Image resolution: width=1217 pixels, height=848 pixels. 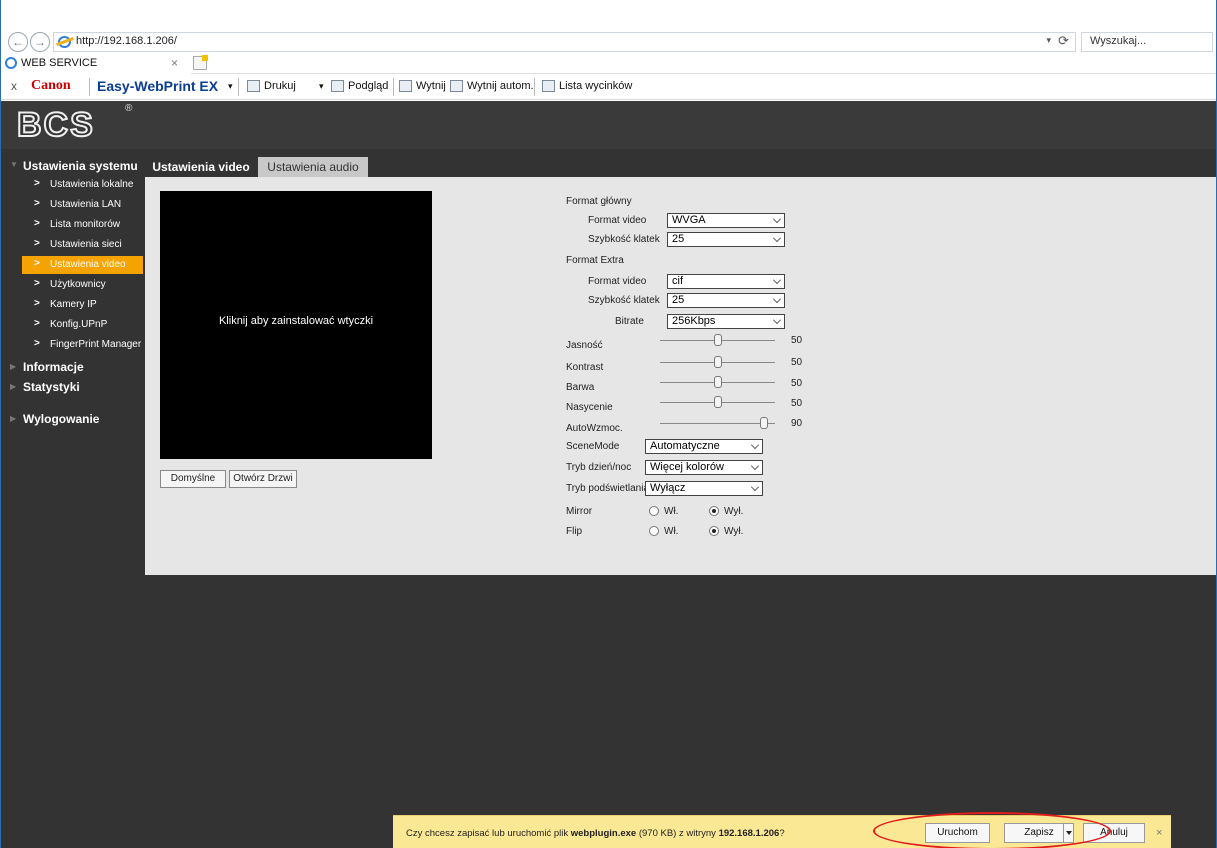 What do you see at coordinates (96, 64) in the screenshot?
I see `browser-tab-web-service: WEB SERVICE ×` at bounding box center [96, 64].